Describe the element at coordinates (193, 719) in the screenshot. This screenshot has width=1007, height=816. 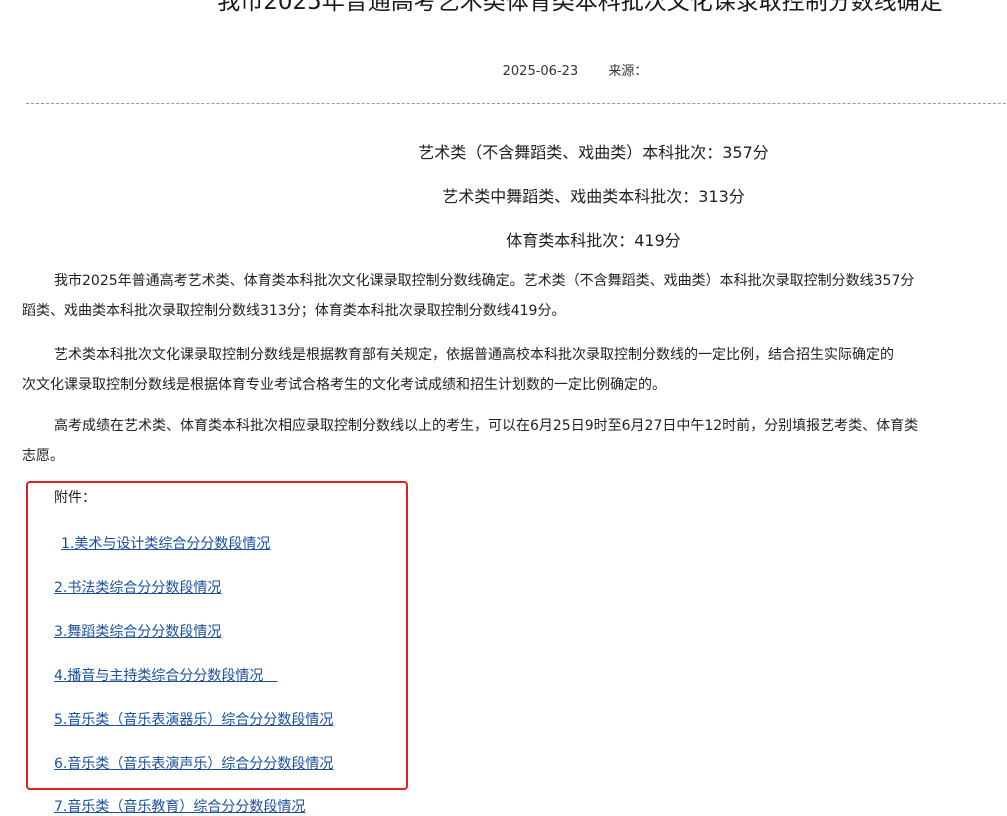
I see `attachment-link-music-instrument: 5.音乐类（音乐表演器乐）综合分分数段情况` at that location.